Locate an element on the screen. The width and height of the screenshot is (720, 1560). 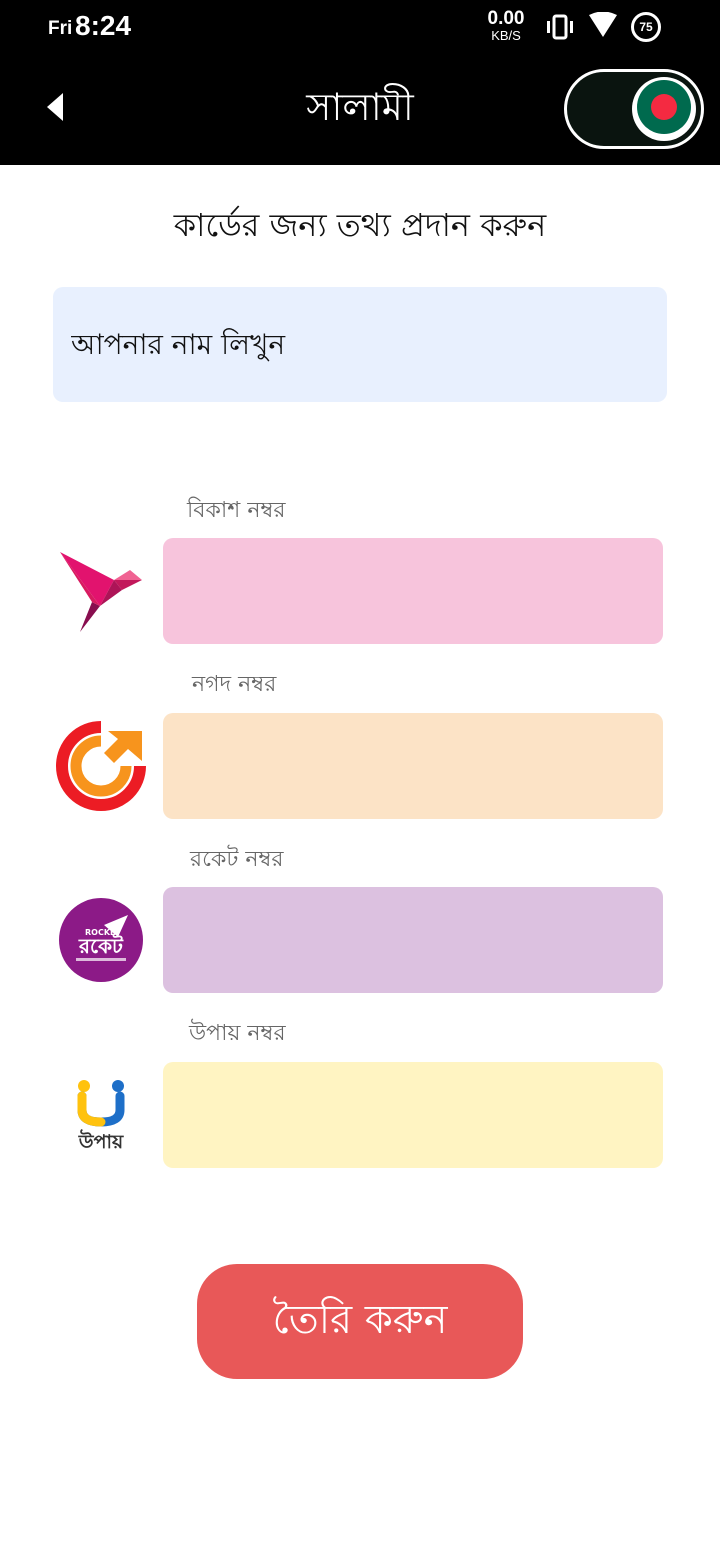
rocket-logo-icon: ROCKET রকেট is located at coordinates (101, 940).